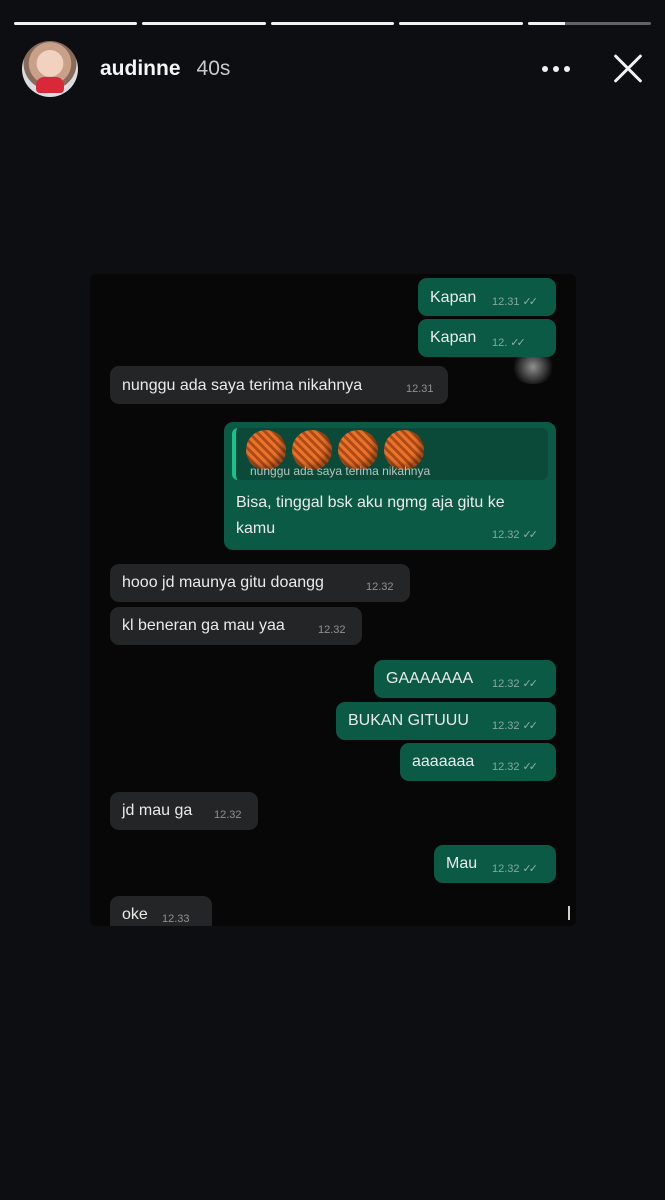 The height and width of the screenshot is (1200, 665). Describe the element at coordinates (627, 69) in the screenshot. I see `close-icon` at that location.